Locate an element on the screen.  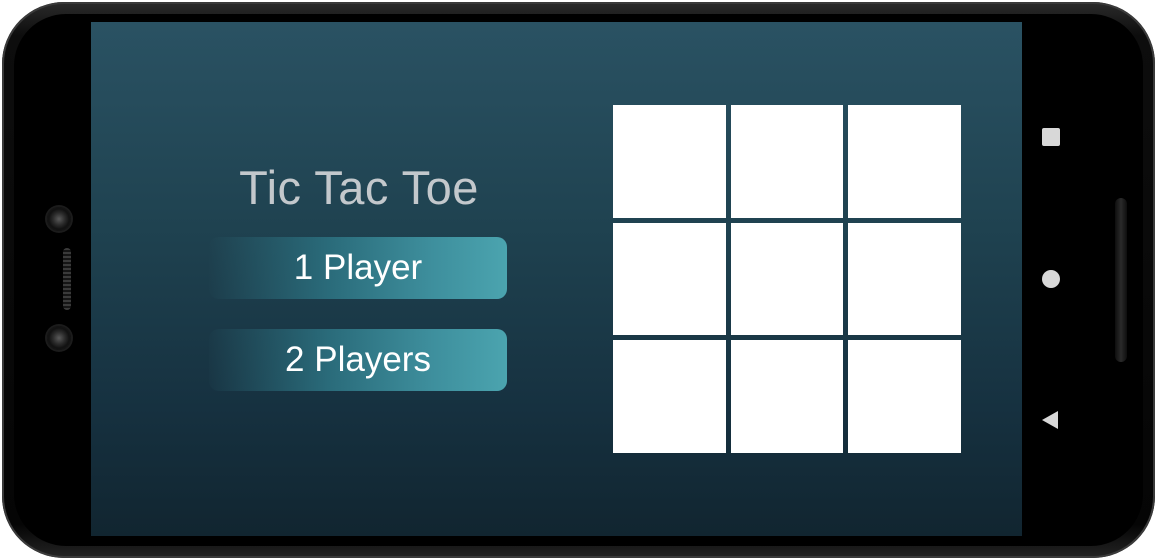
system-nav-bar is located at coordinates (1051, 279).